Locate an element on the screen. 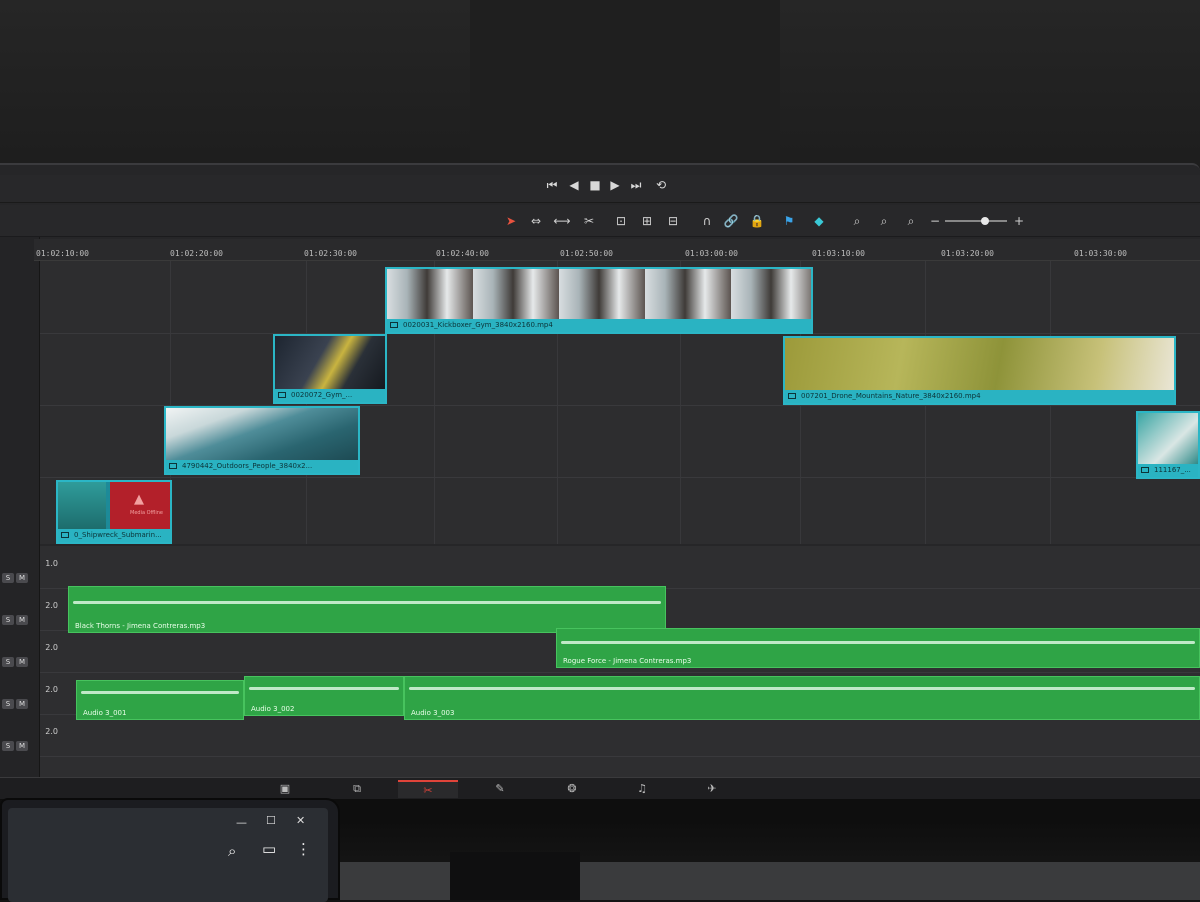 Image resolution: width=1200 pixels, height=902 pixels. replace-clip-icon: ⊟ is located at coordinates (673, 221).